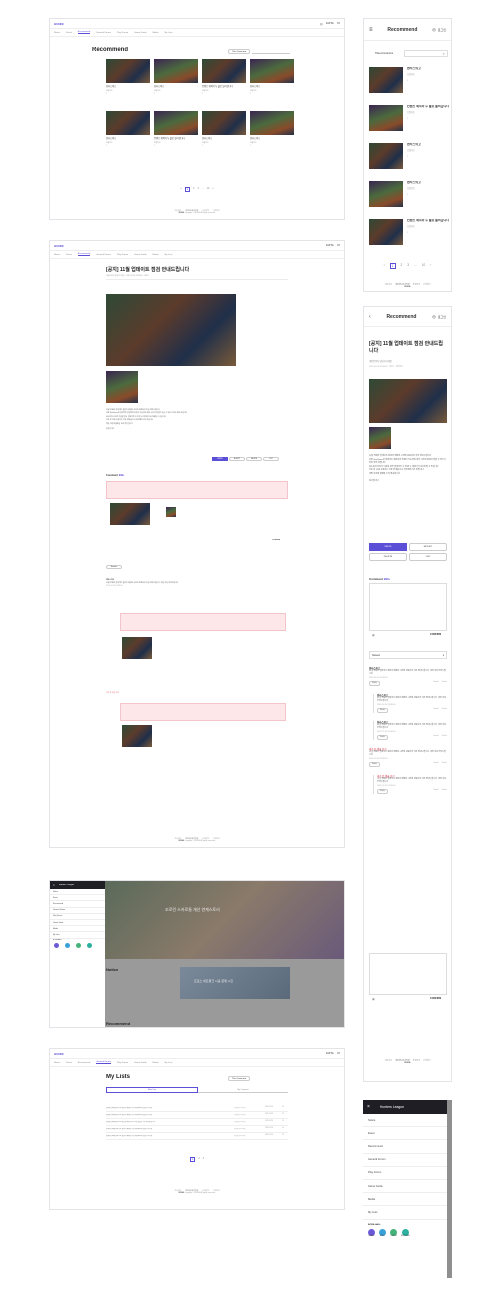  What do you see at coordinates (405, 1134) in the screenshot?
I see `drawer-item: Event` at bounding box center [405, 1134].